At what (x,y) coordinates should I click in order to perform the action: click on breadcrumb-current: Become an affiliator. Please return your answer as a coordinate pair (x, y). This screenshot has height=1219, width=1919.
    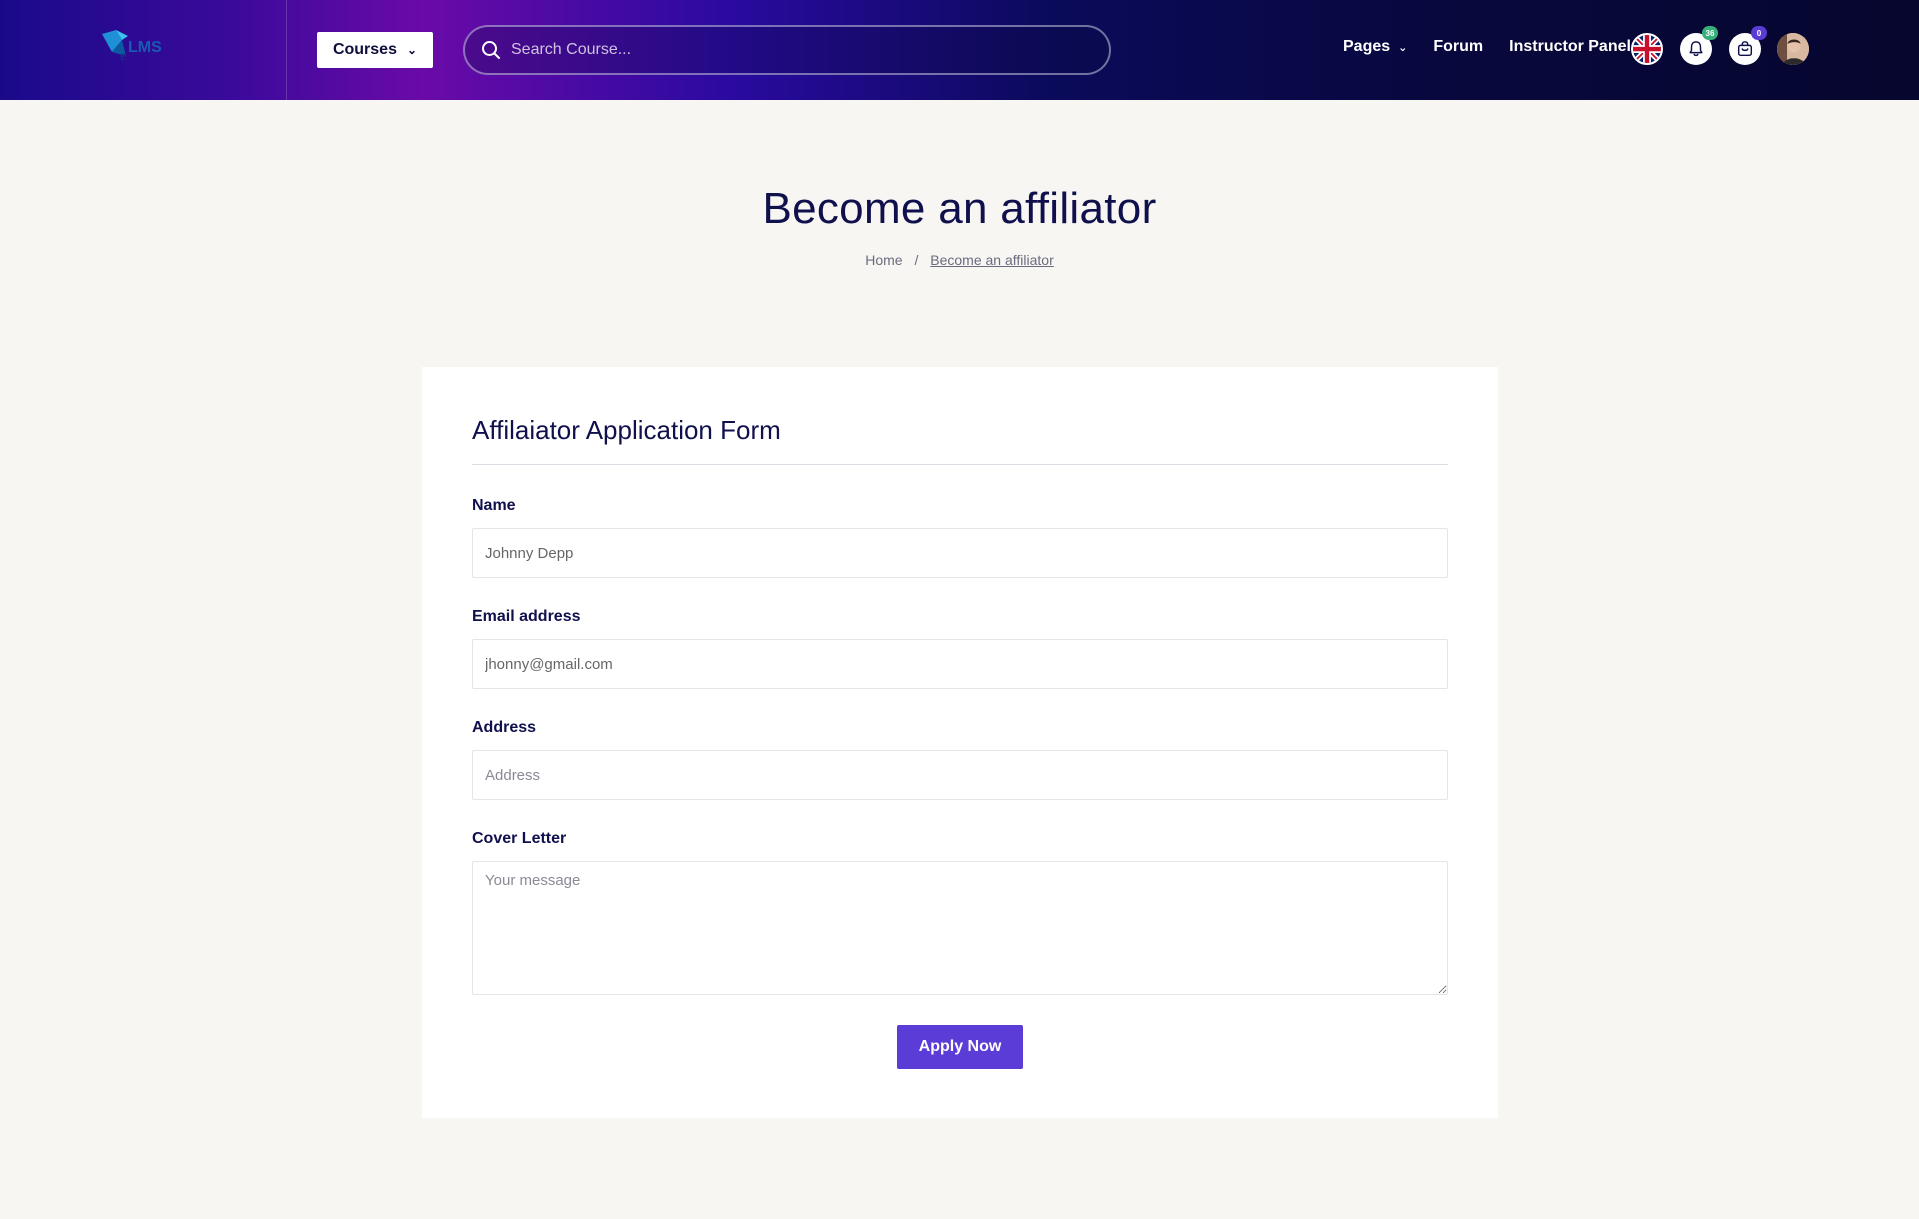
    Looking at the image, I should click on (991, 260).